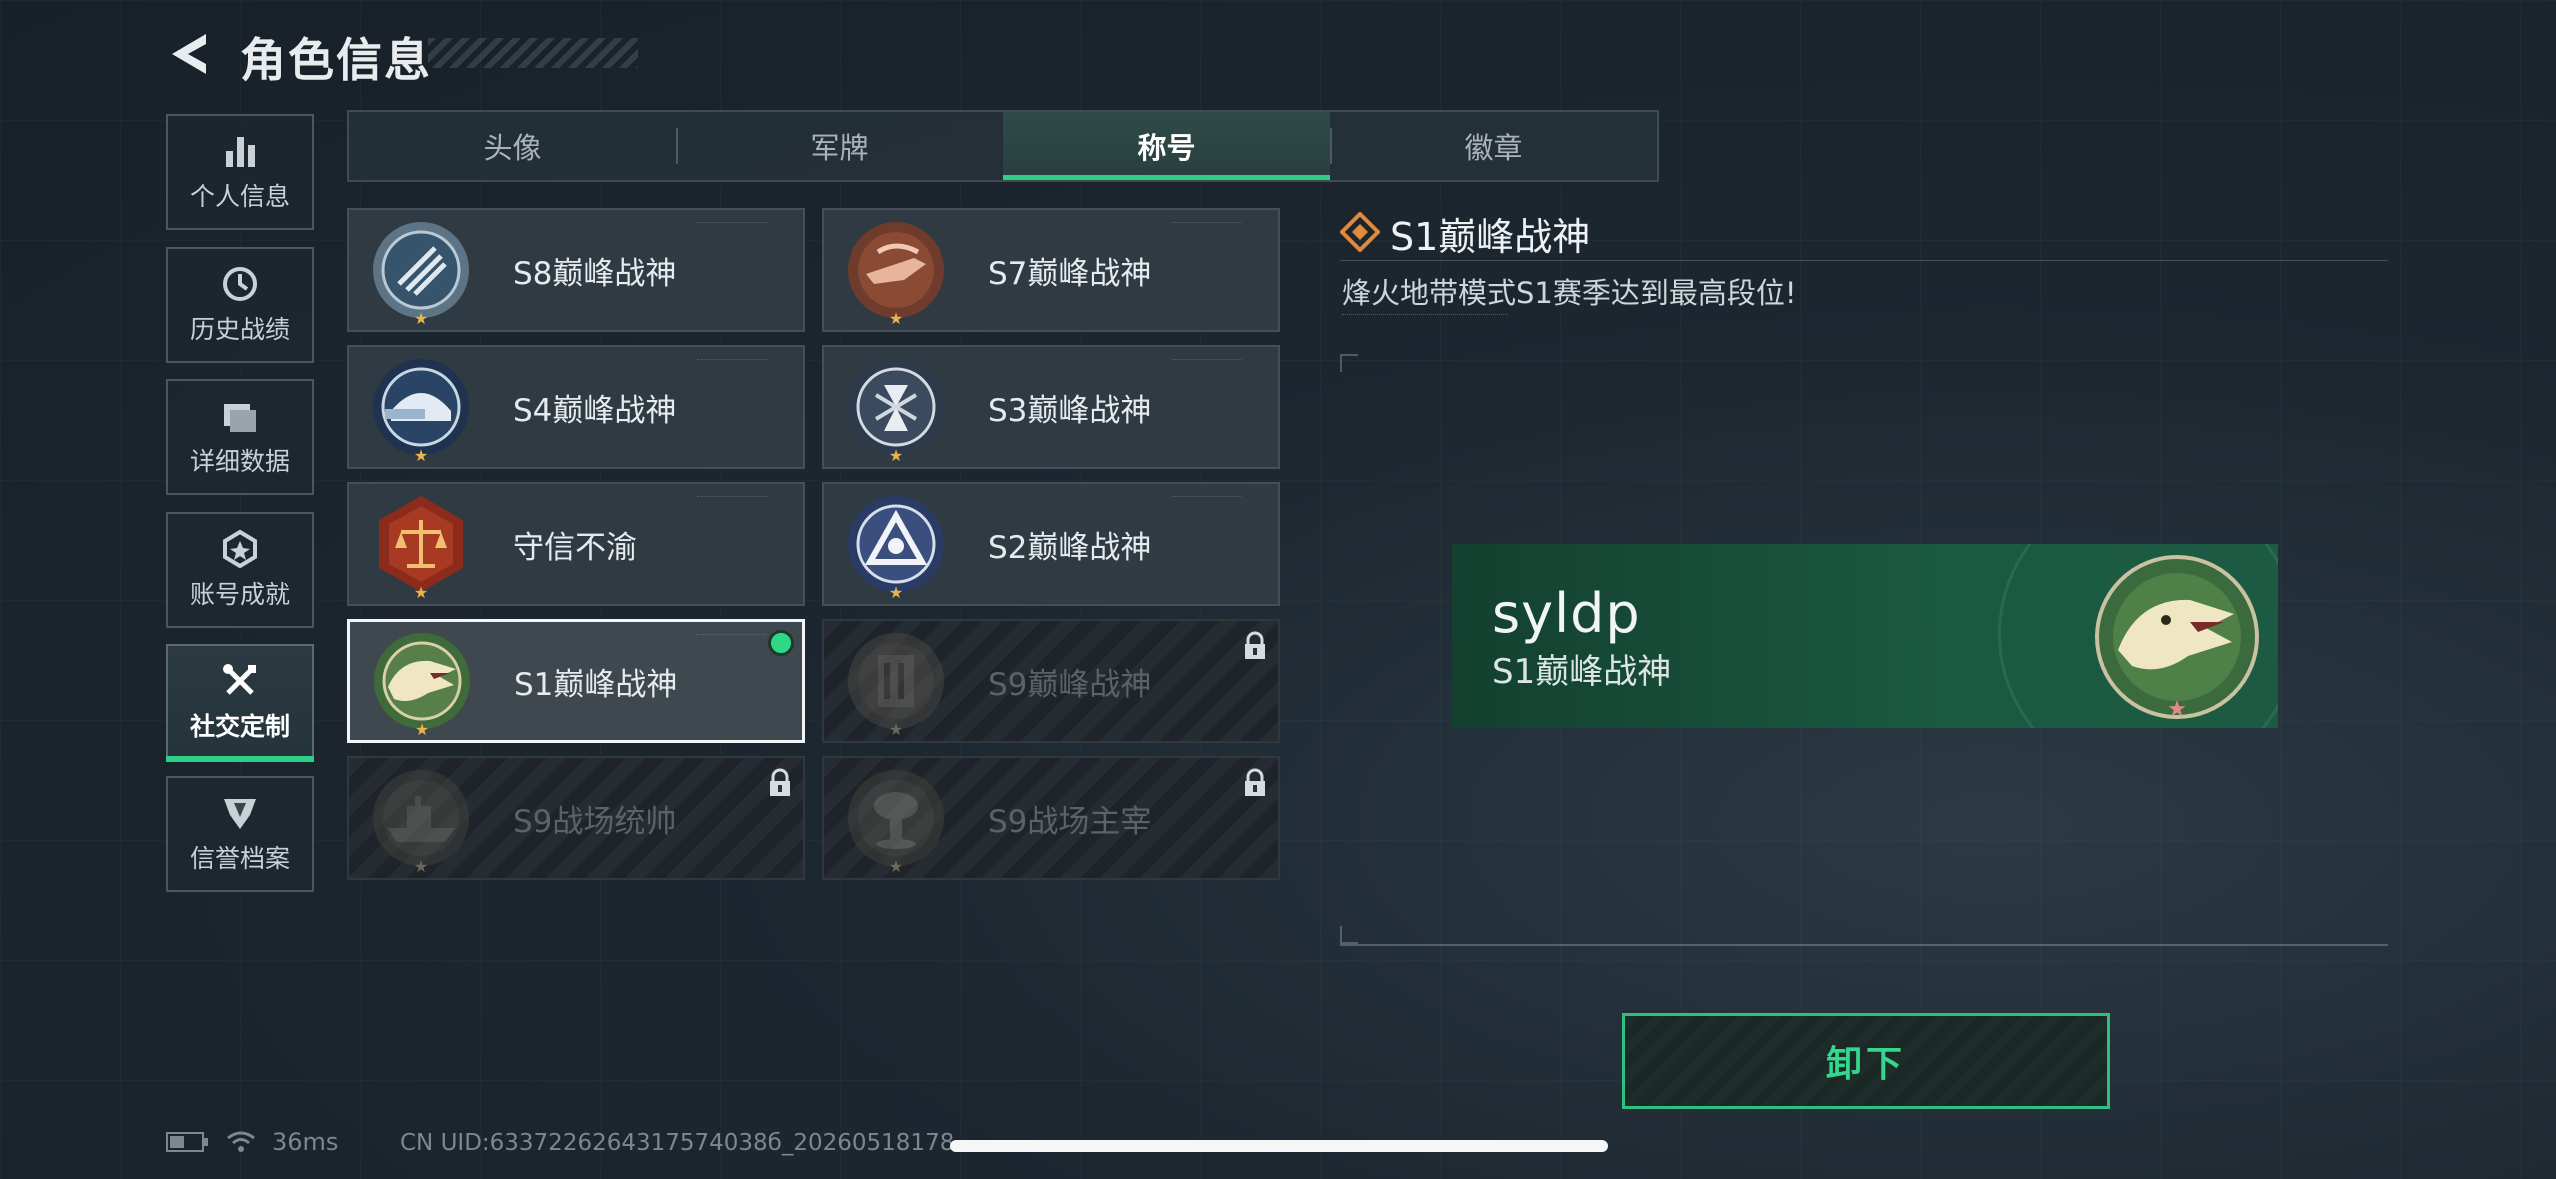  Describe the element at coordinates (575, 547) in the screenshot. I see `title-name: 守信不渝` at that location.